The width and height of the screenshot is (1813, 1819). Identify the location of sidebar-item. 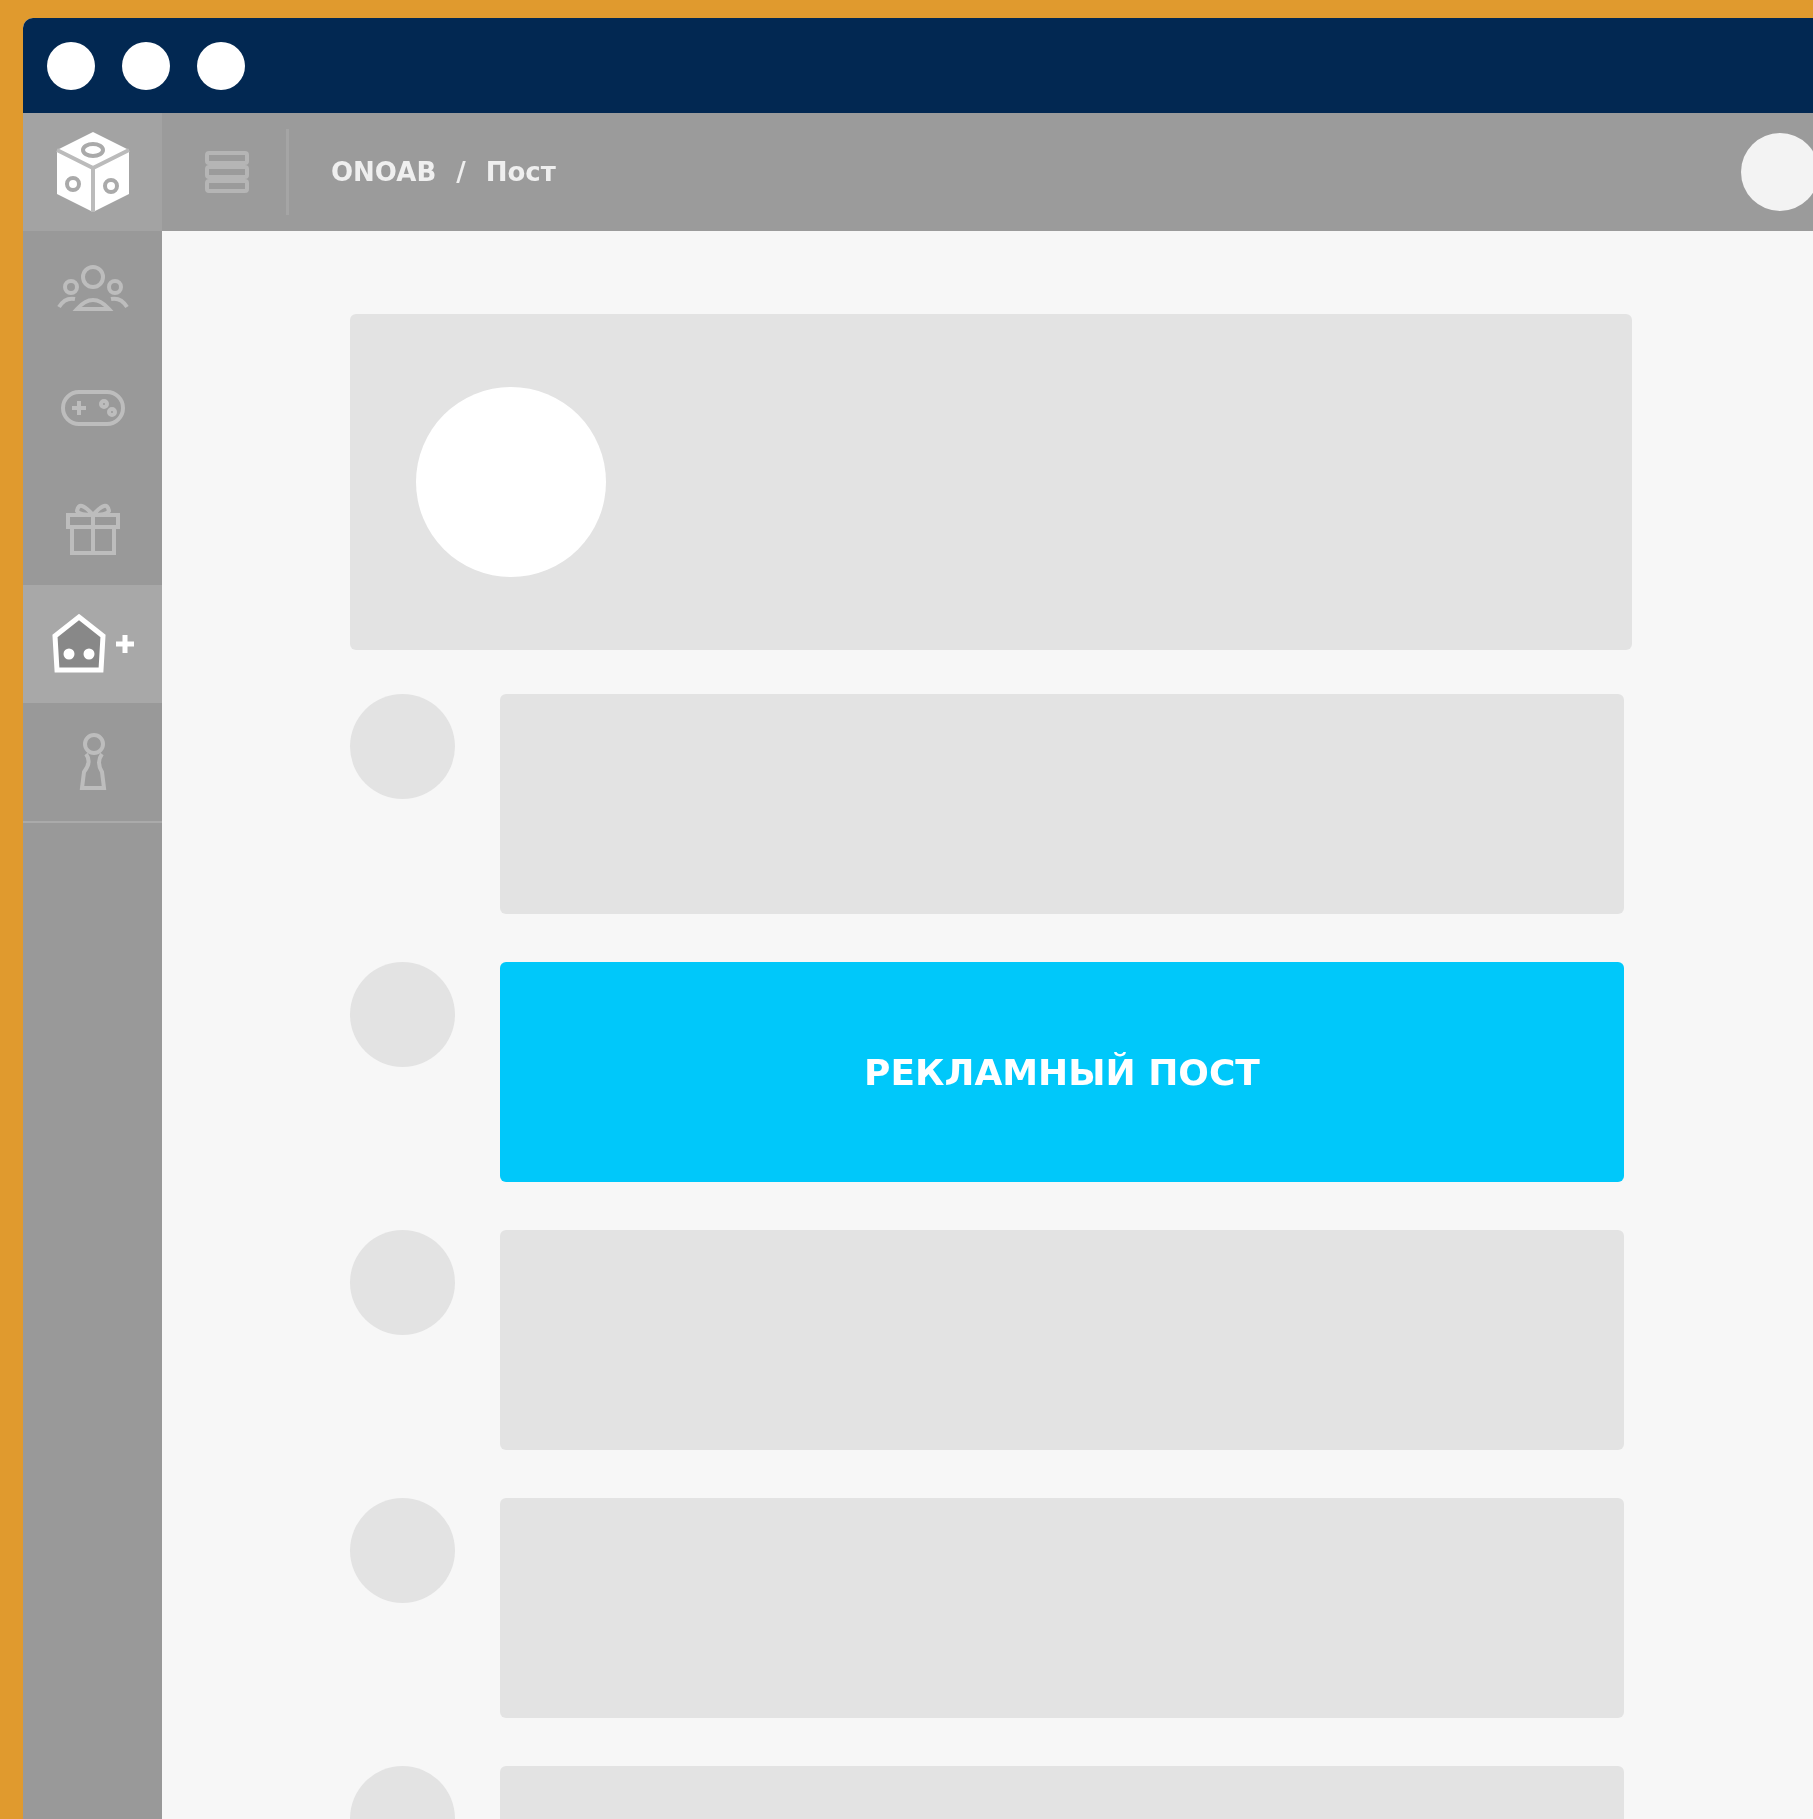
(92, 644).